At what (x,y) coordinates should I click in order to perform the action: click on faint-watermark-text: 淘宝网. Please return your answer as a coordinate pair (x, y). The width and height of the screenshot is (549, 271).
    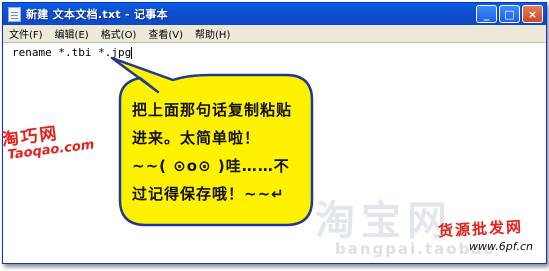
    Looking at the image, I should click on (384, 221).